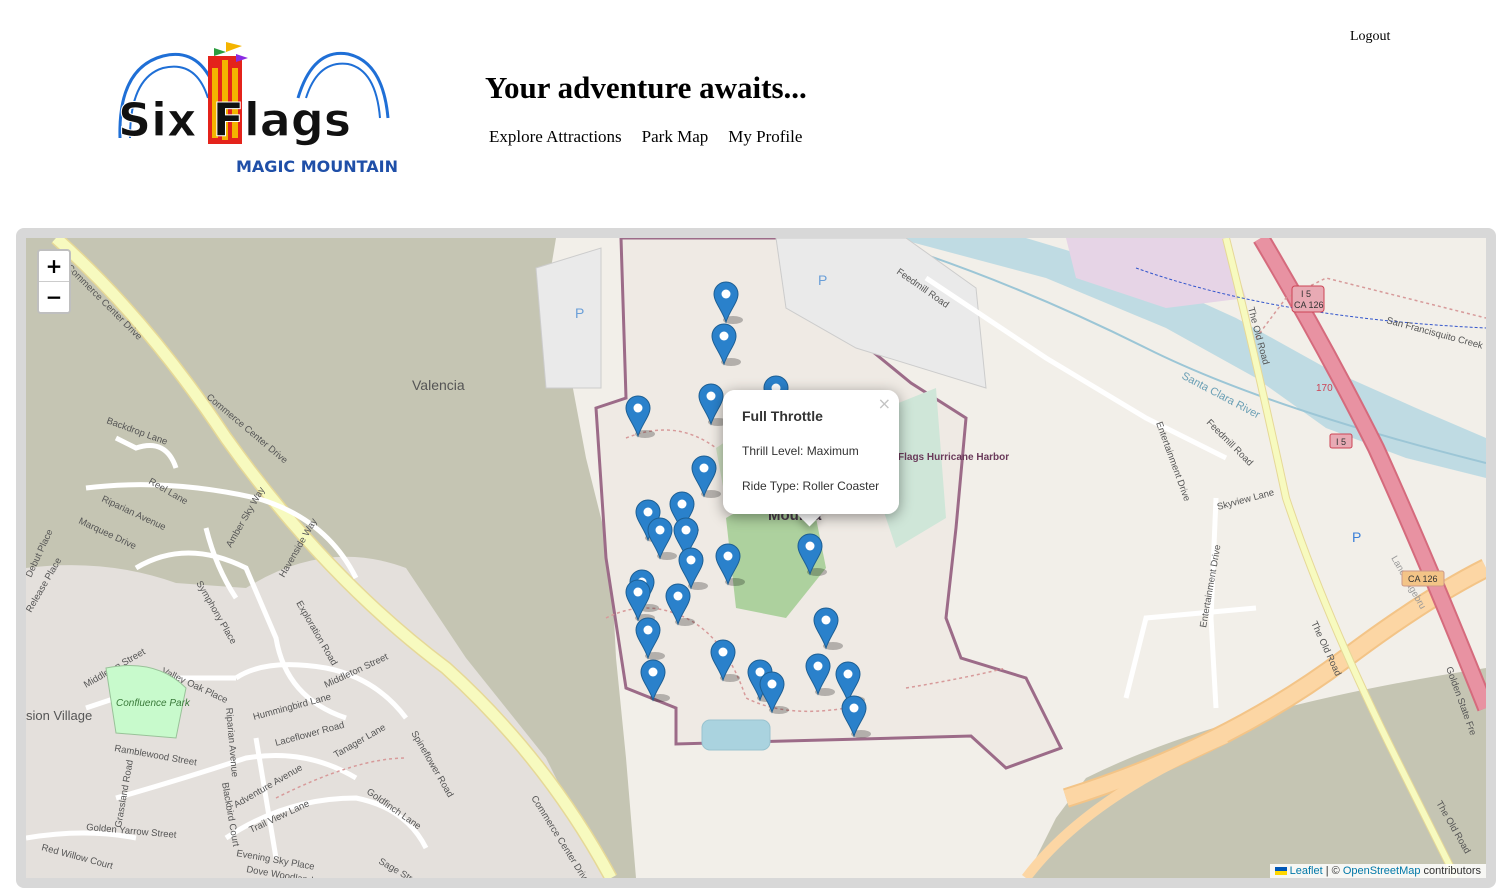 This screenshot has height=896, width=1512. What do you see at coordinates (811, 486) in the screenshot?
I see `popup-ride-type: Ride Type: Roller Coaster` at bounding box center [811, 486].